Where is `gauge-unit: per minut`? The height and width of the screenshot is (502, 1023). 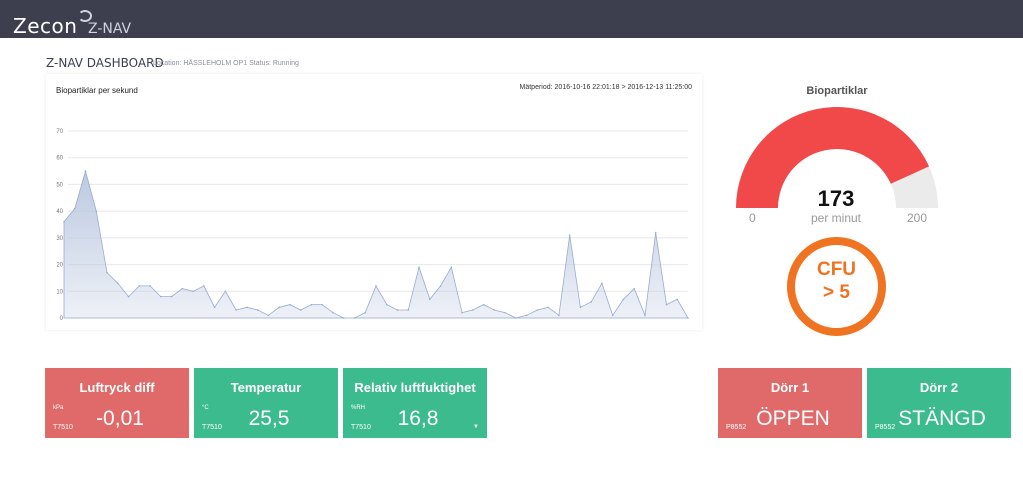
gauge-unit: per minut is located at coordinates (836, 218).